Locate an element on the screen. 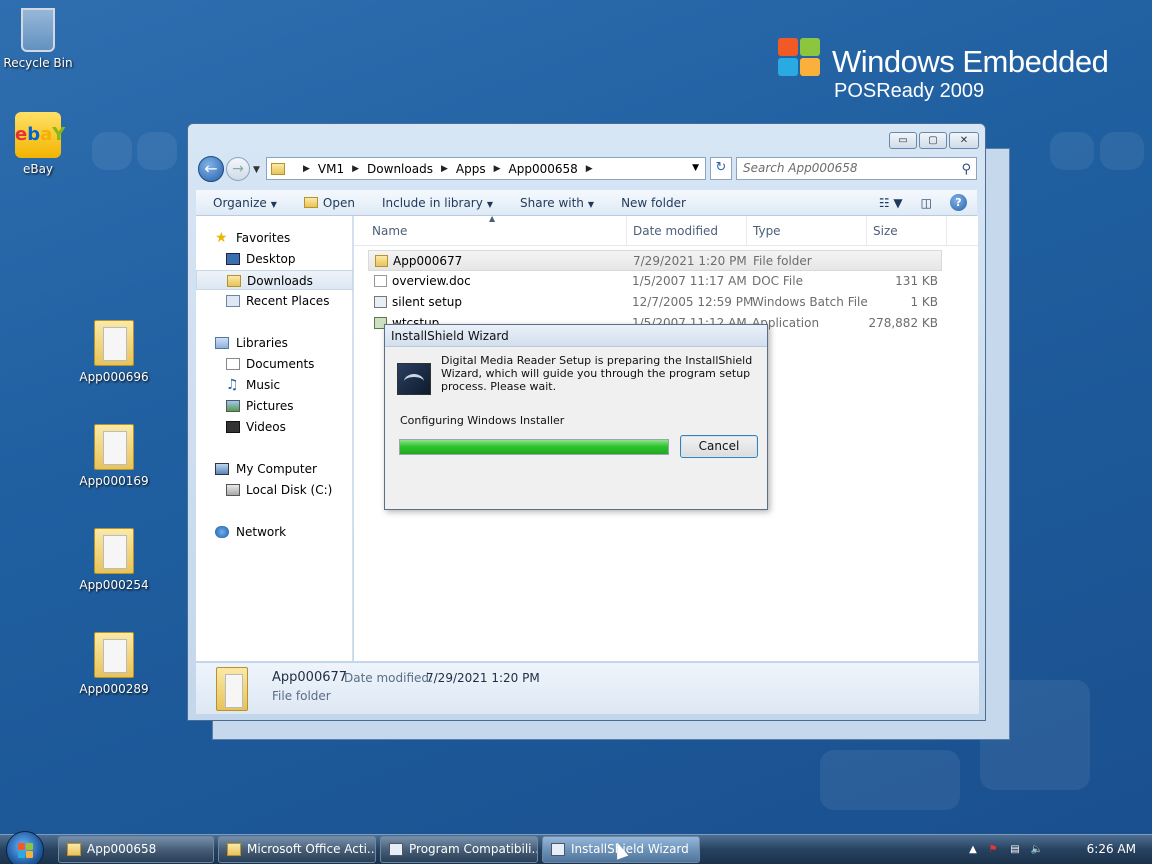 Image resolution: width=1152 pixels, height=864 pixels. refresh-button: ↻ is located at coordinates (721, 168).